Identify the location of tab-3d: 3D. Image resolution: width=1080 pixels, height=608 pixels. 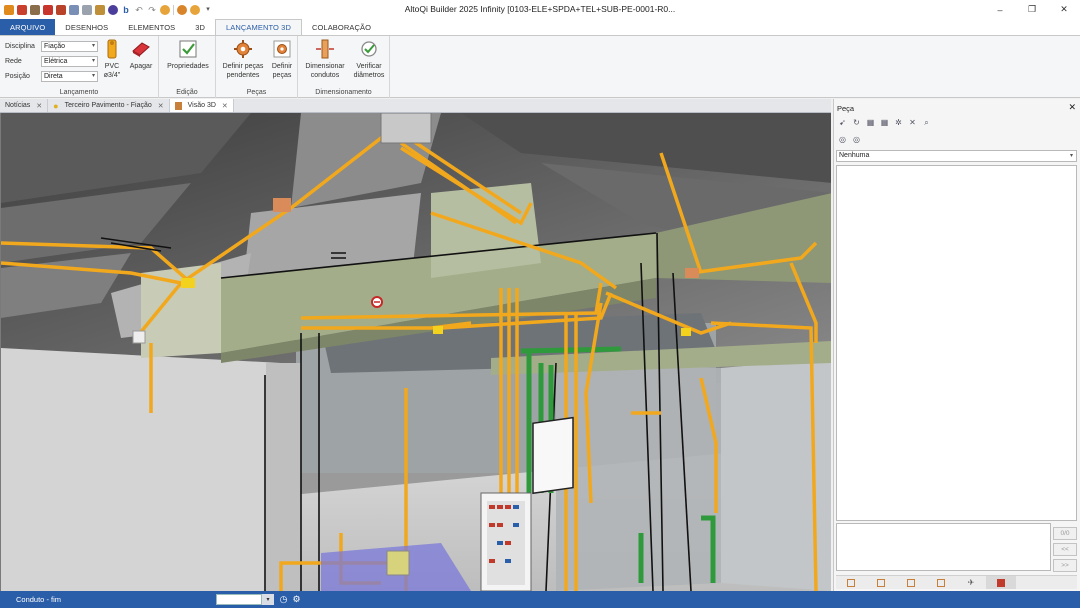
(200, 27).